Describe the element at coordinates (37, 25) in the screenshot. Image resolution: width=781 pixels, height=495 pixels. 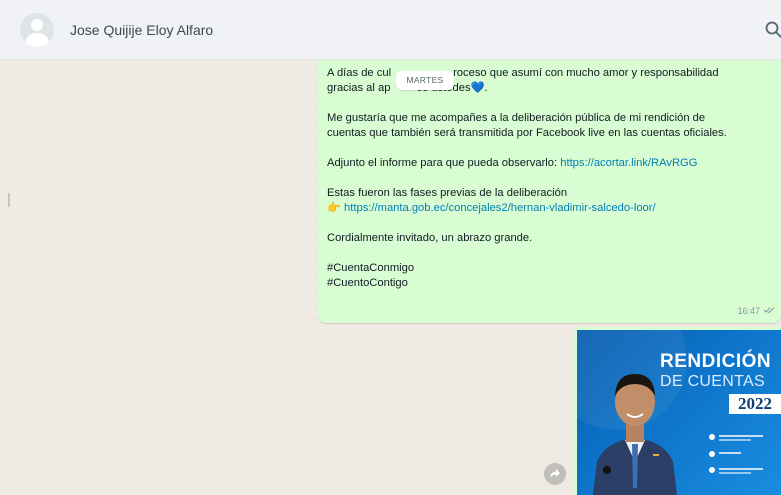
I see `default-avatar-icon` at that location.